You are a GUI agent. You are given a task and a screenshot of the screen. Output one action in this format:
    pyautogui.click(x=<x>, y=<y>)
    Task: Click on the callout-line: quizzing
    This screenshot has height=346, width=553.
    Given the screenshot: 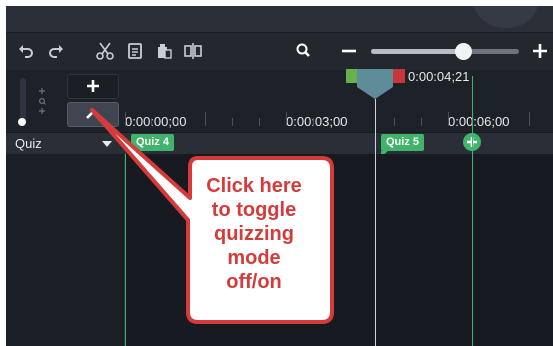 What is the action you would take?
    pyautogui.click(x=254, y=234)
    